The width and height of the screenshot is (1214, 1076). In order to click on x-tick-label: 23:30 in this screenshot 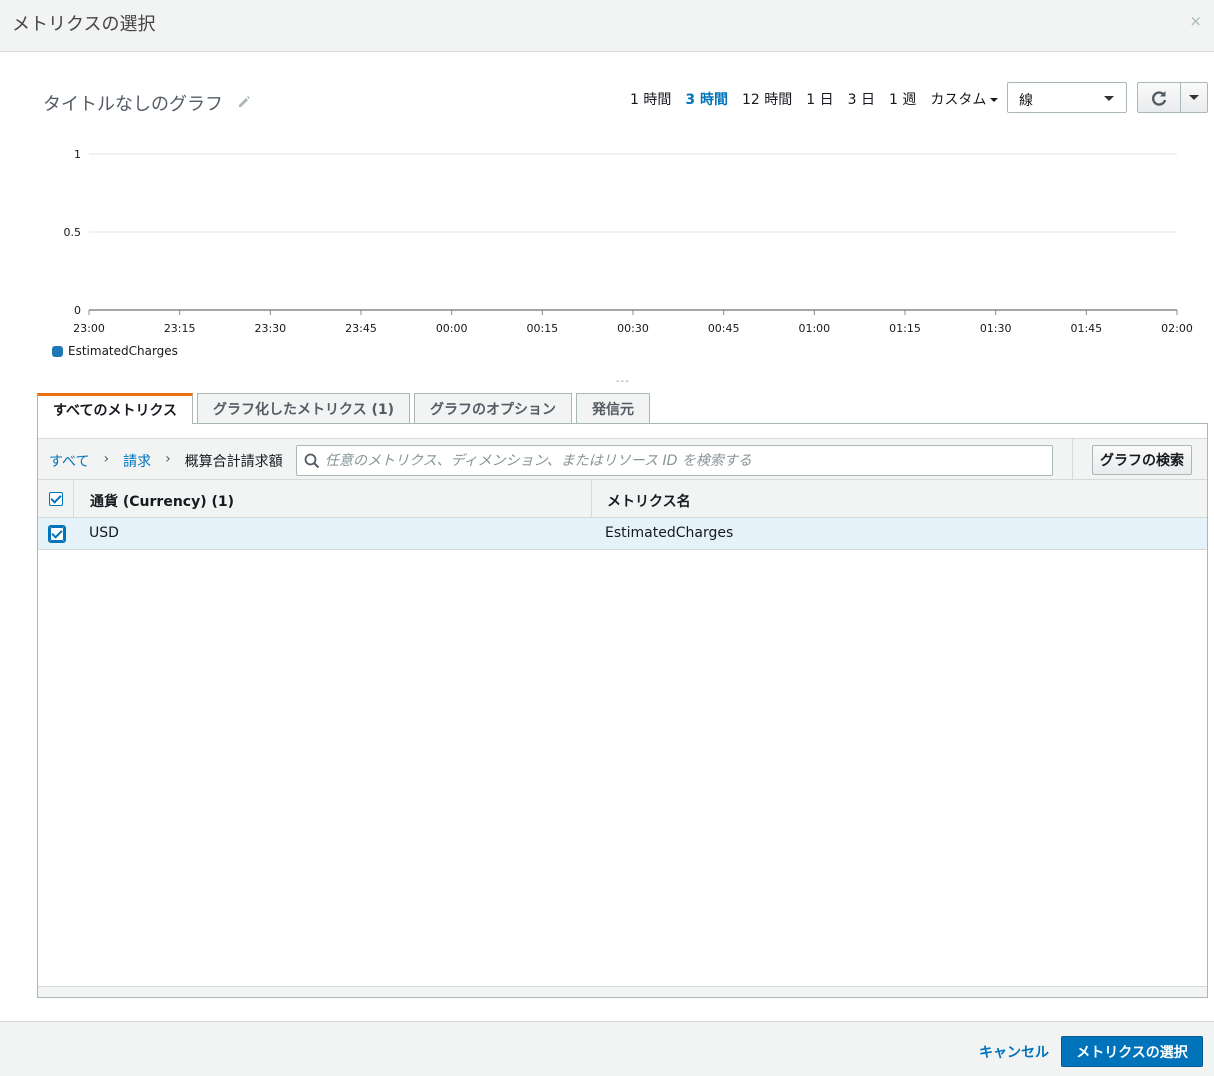, I will do `click(270, 328)`.